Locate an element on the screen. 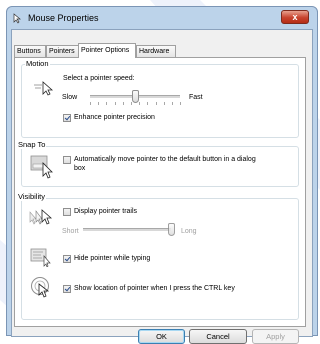 The image size is (320, 344). apply-button: Apply is located at coordinates (275, 336).